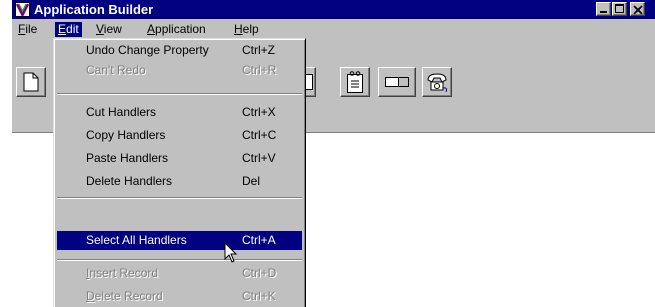 The image size is (655, 307). What do you see at coordinates (22, 9) in the screenshot?
I see `app-icon` at bounding box center [22, 9].